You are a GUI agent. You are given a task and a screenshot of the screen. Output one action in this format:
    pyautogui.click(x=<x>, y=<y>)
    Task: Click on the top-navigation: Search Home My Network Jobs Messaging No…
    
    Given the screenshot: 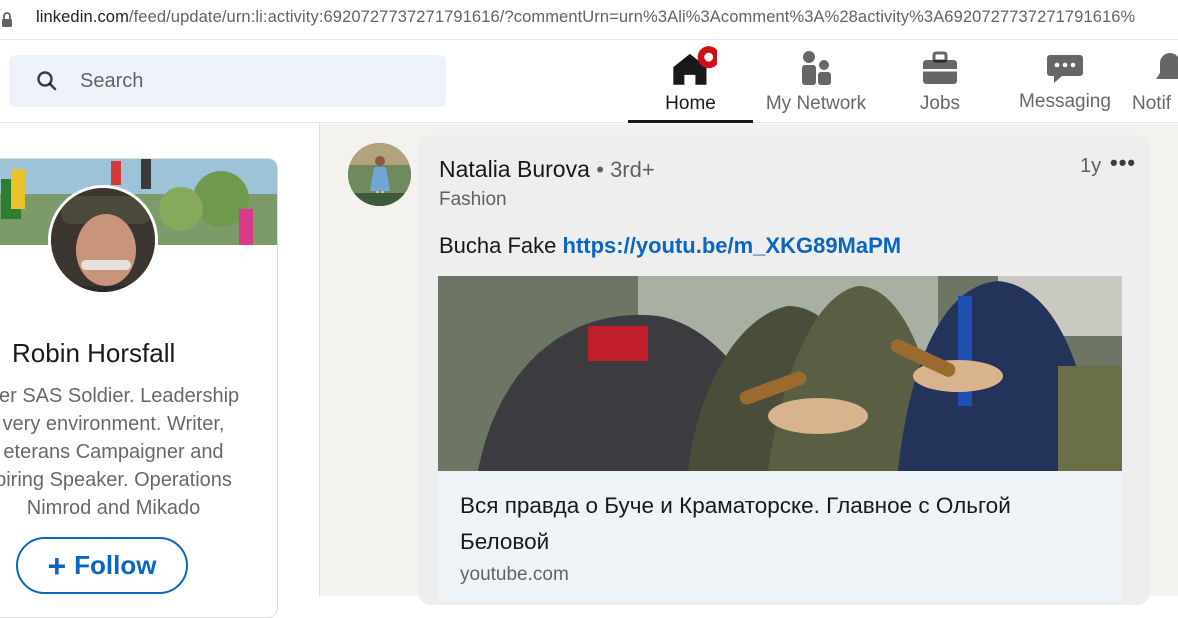 What is the action you would take?
    pyautogui.click(x=589, y=82)
    